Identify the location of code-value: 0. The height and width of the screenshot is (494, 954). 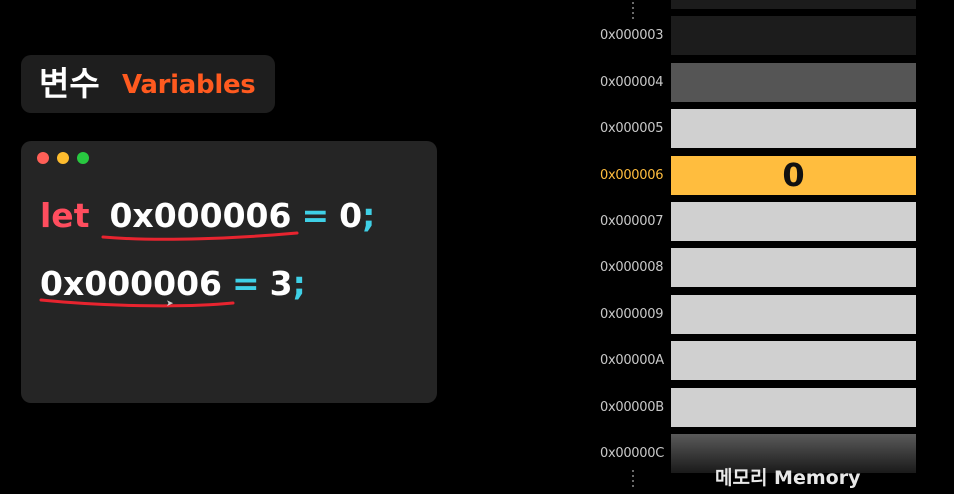
(351, 215).